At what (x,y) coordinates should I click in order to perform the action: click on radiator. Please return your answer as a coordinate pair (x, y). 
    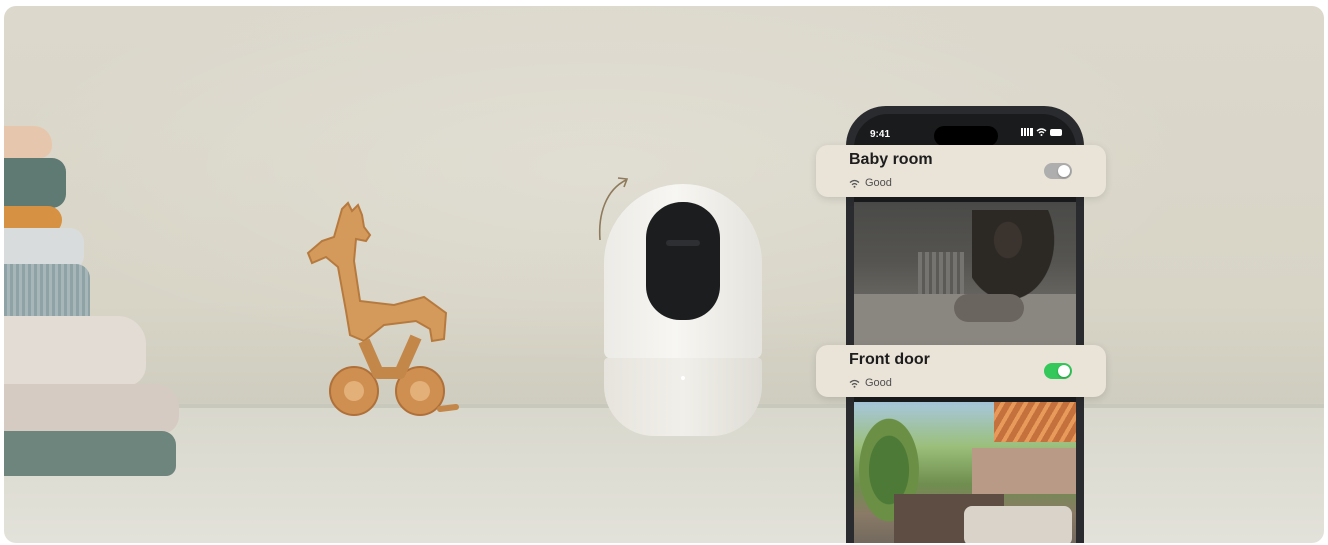
    Looking at the image, I should click on (941, 273).